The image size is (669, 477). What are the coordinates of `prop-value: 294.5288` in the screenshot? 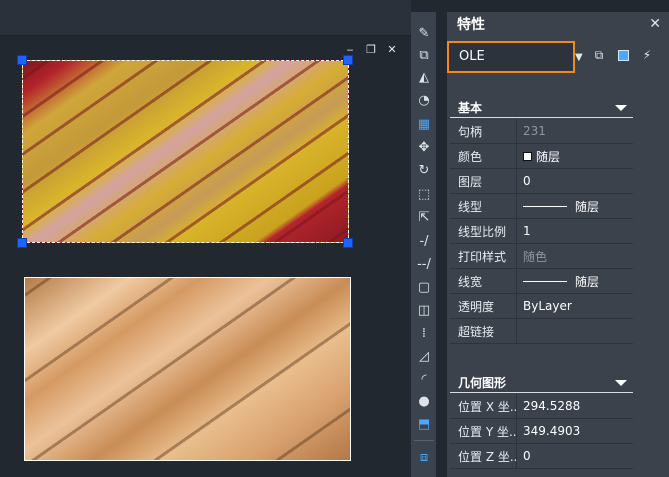 It's located at (552, 406).